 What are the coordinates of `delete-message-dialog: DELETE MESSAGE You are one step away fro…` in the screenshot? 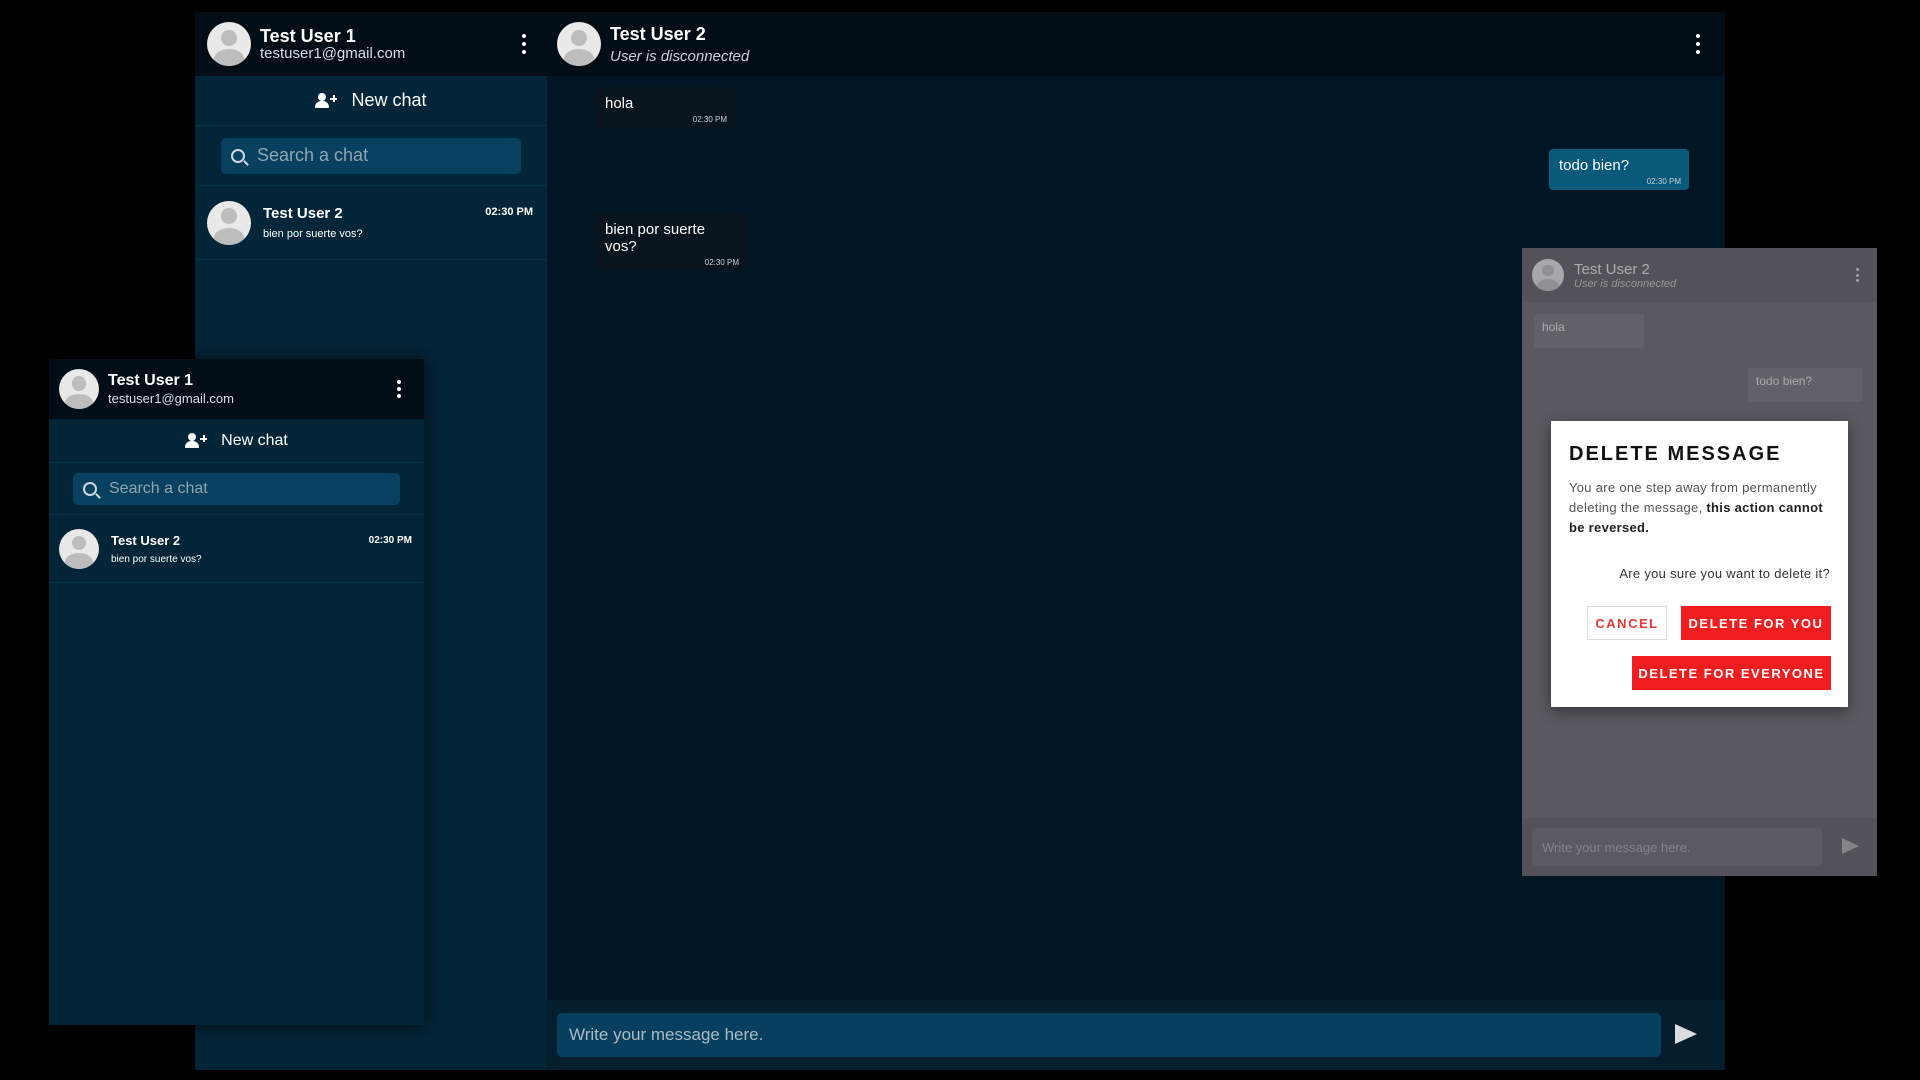 It's located at (1699, 564).